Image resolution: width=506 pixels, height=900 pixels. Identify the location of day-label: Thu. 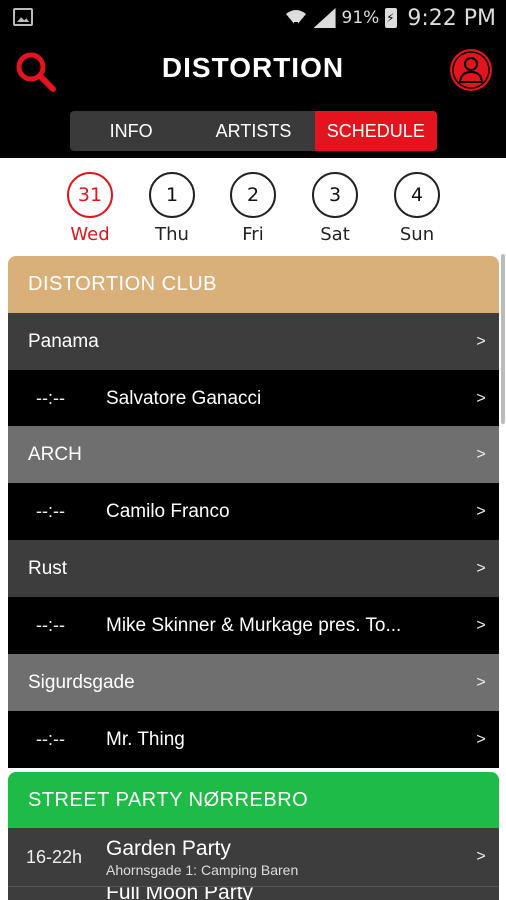
(172, 234).